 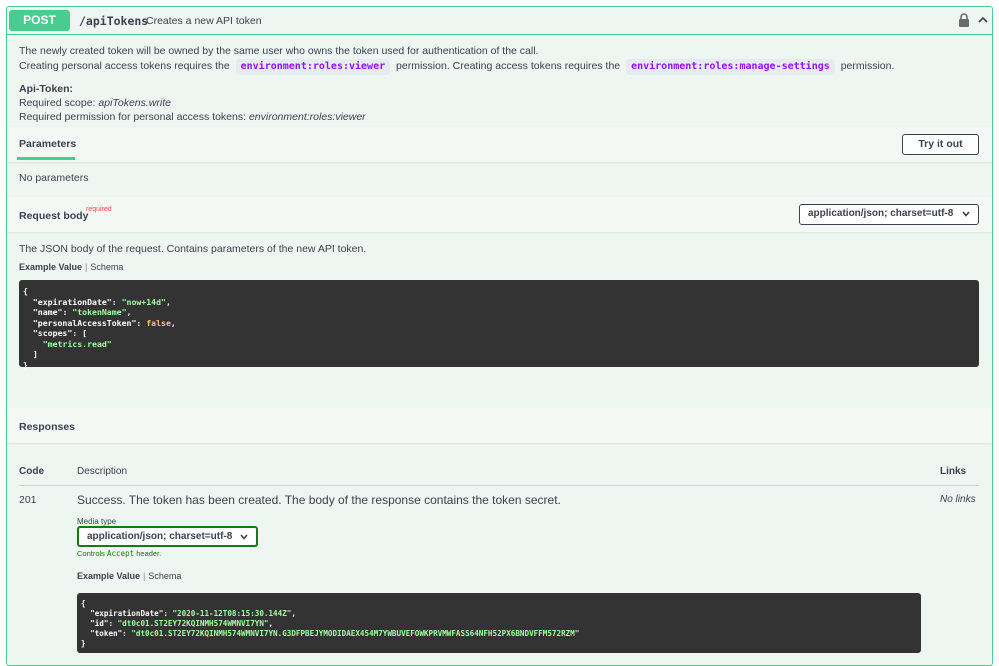 I want to click on example-name: "tokenName", so click(x=99, y=312).